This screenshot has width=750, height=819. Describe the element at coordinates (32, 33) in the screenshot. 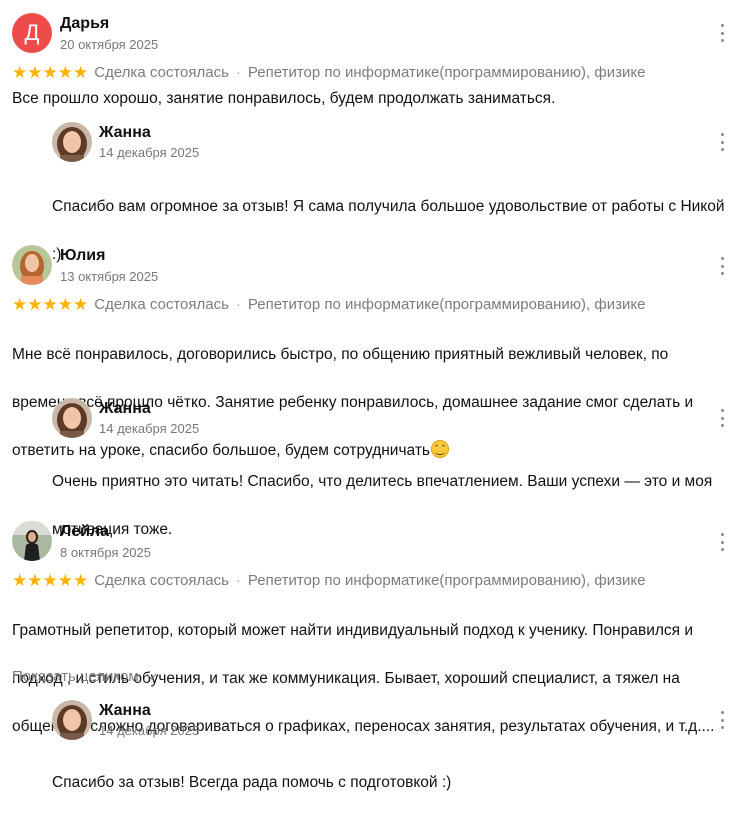

I see `avatar: Д` at that location.